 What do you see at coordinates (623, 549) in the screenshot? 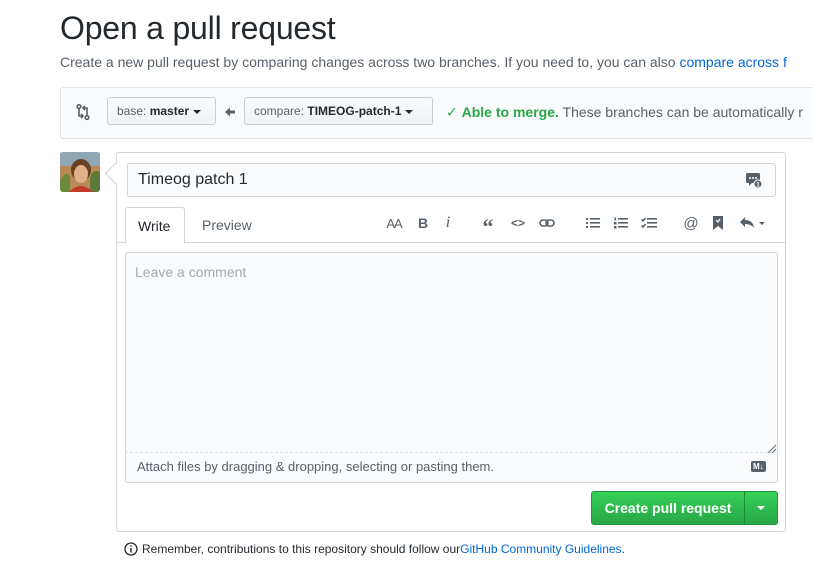
I see `guidelines-end: .` at bounding box center [623, 549].